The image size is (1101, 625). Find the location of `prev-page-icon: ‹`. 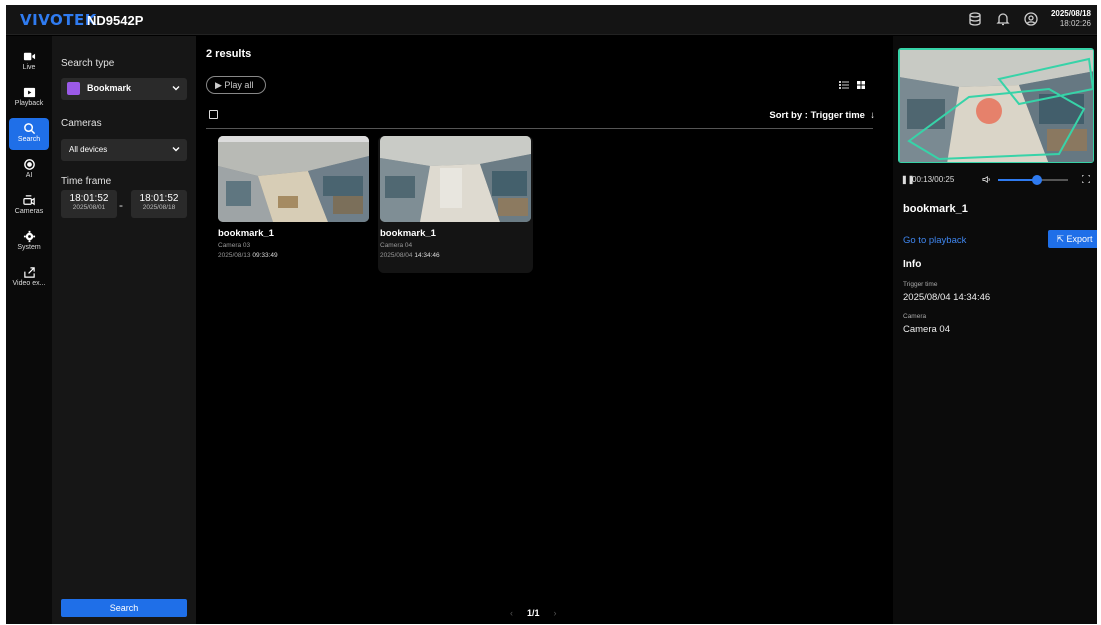

prev-page-icon: ‹ is located at coordinates (511, 613).